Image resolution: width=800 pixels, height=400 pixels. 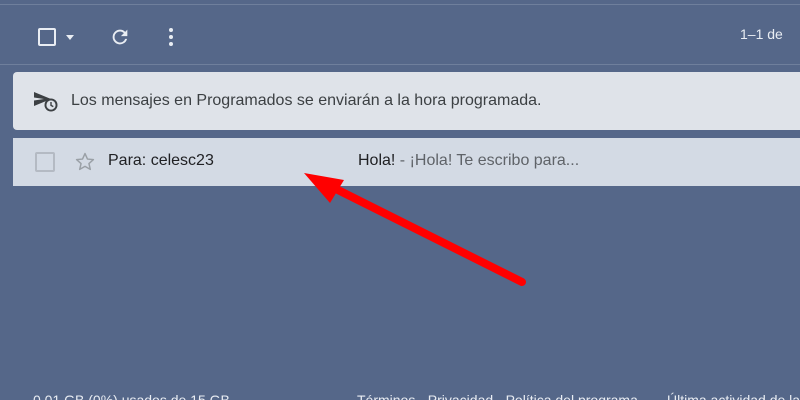 What do you see at coordinates (131, 396) in the screenshot?
I see `storage-usage: 0,01 GB (0%) usados de 15 GB` at bounding box center [131, 396].